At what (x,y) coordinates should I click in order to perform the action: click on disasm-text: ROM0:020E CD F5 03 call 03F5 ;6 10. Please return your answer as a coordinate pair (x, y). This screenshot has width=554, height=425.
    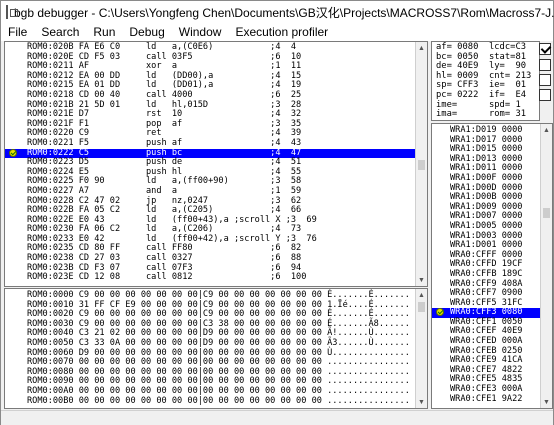
    Looking at the image, I should click on (164, 56).